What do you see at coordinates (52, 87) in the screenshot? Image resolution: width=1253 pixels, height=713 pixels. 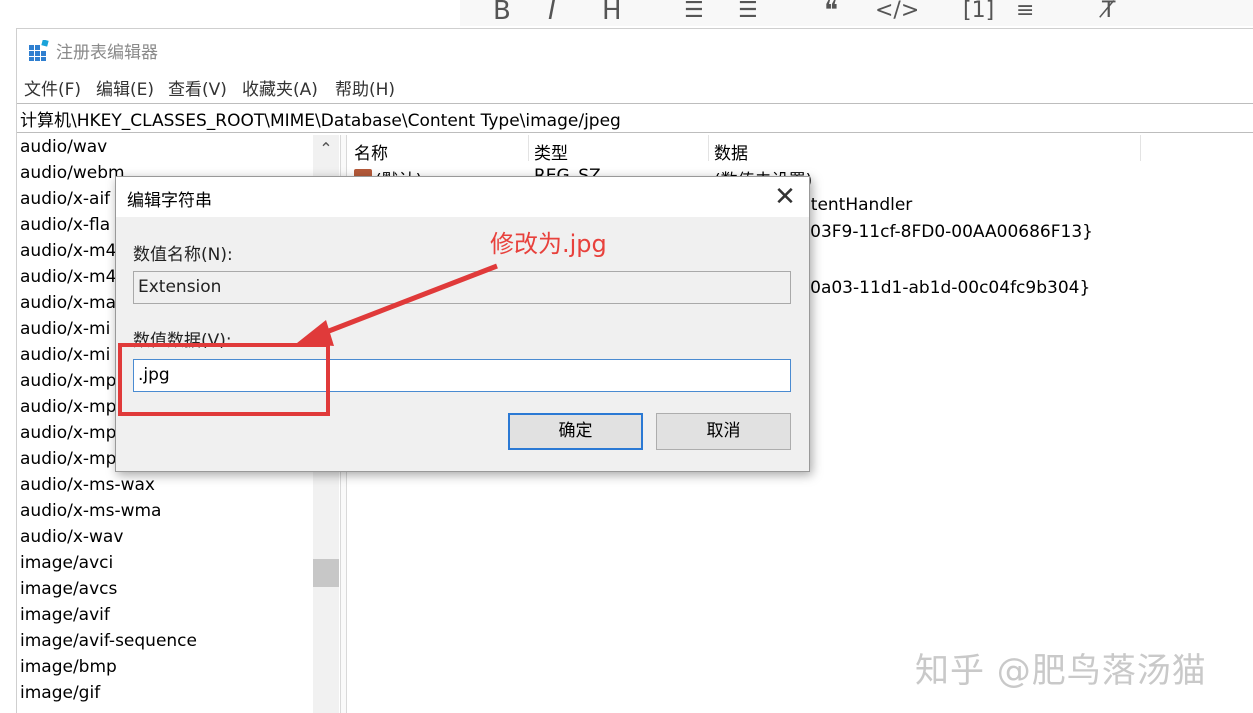 I see `menu-file: 文件(F)` at bounding box center [52, 87].